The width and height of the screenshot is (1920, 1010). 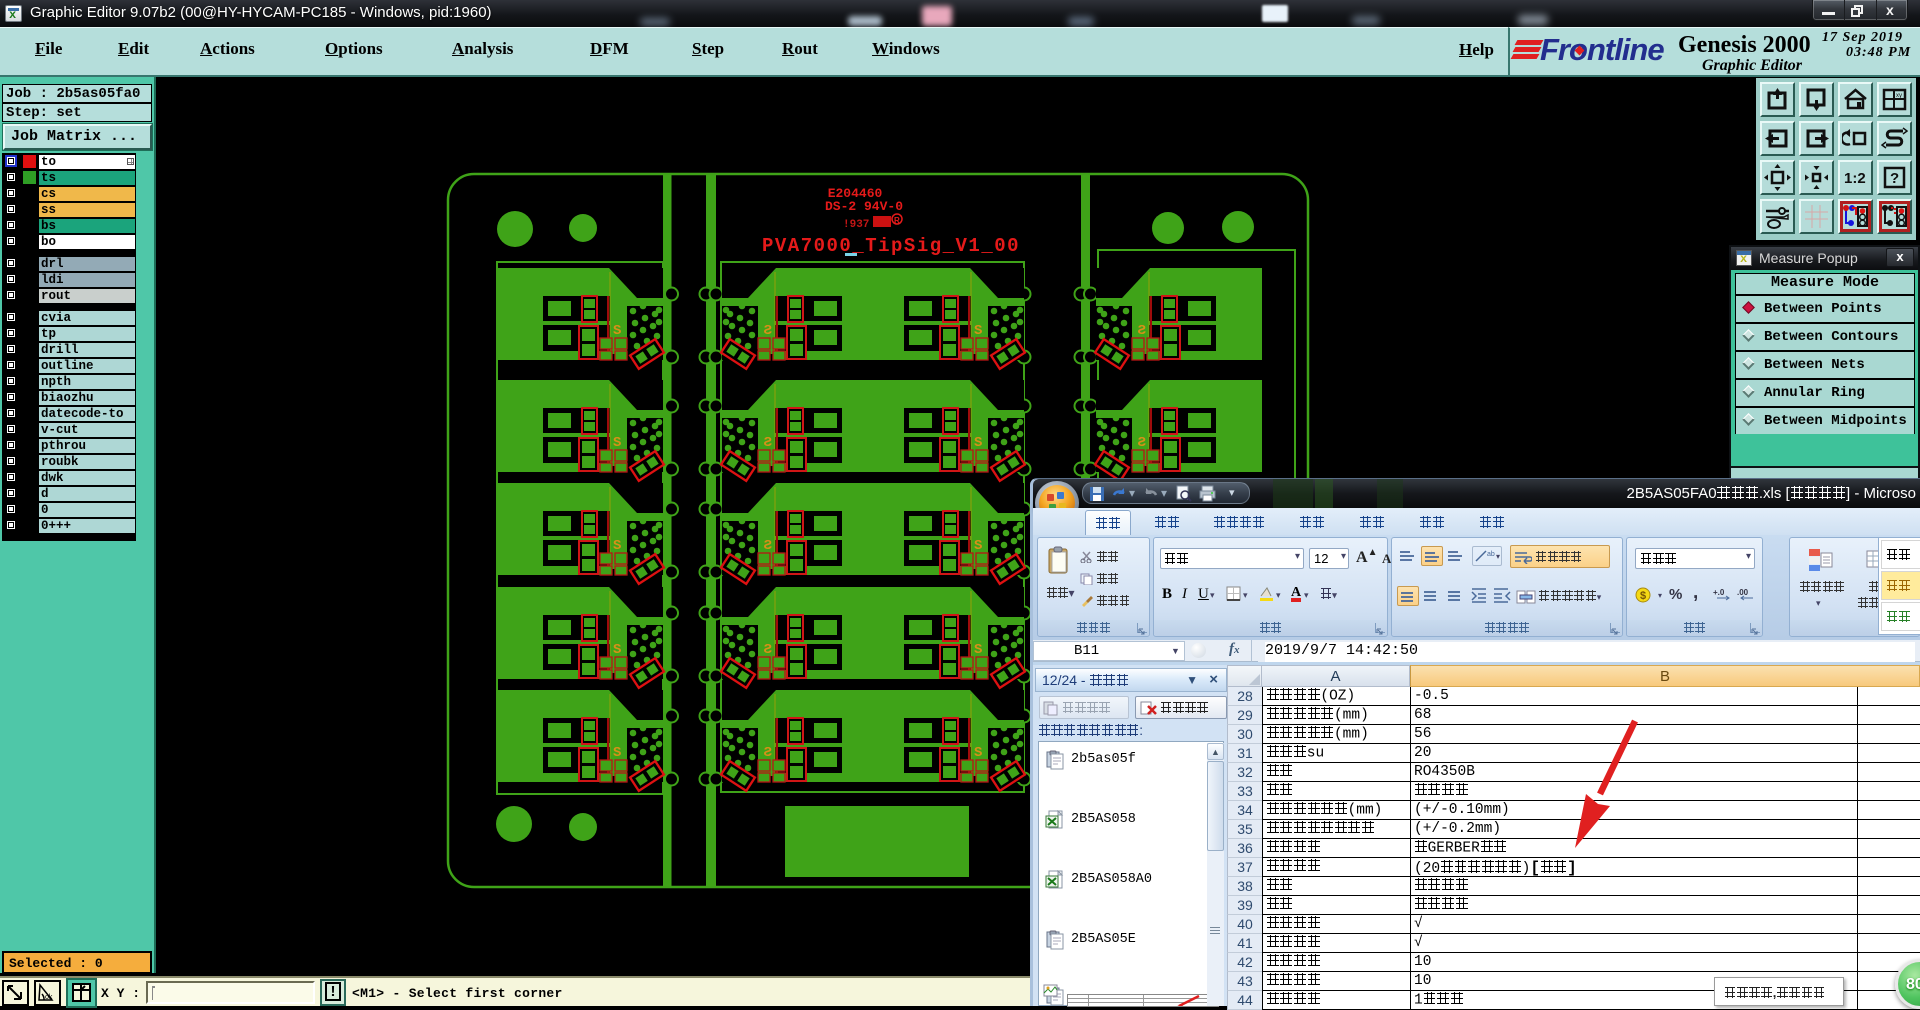 I want to click on svg-text: ab, so click(x=1491, y=554).